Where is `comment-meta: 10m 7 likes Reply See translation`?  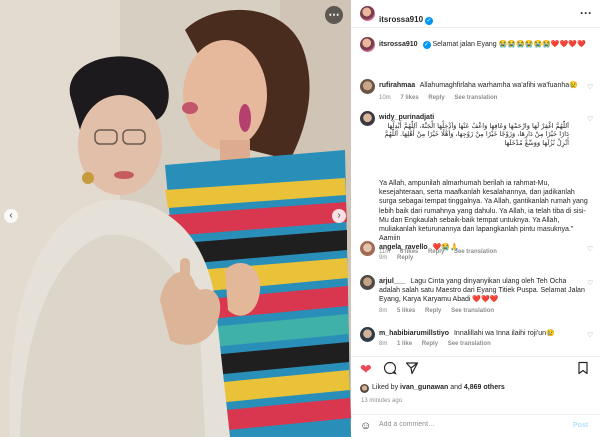 comment-meta: 10m 7 likes Reply See translation is located at coordinates (442, 98).